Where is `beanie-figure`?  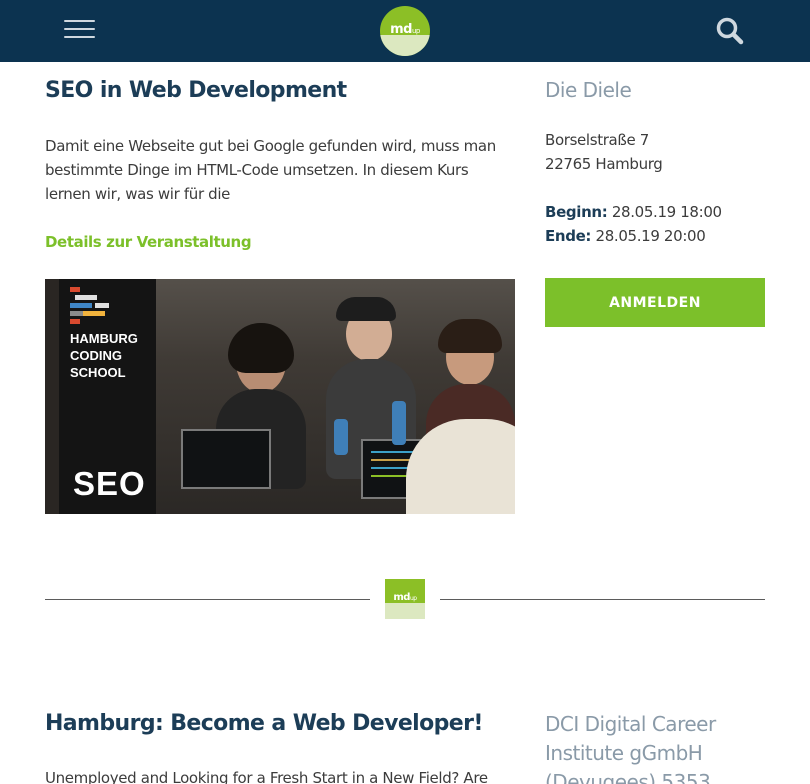 beanie-figure is located at coordinates (460, 466).